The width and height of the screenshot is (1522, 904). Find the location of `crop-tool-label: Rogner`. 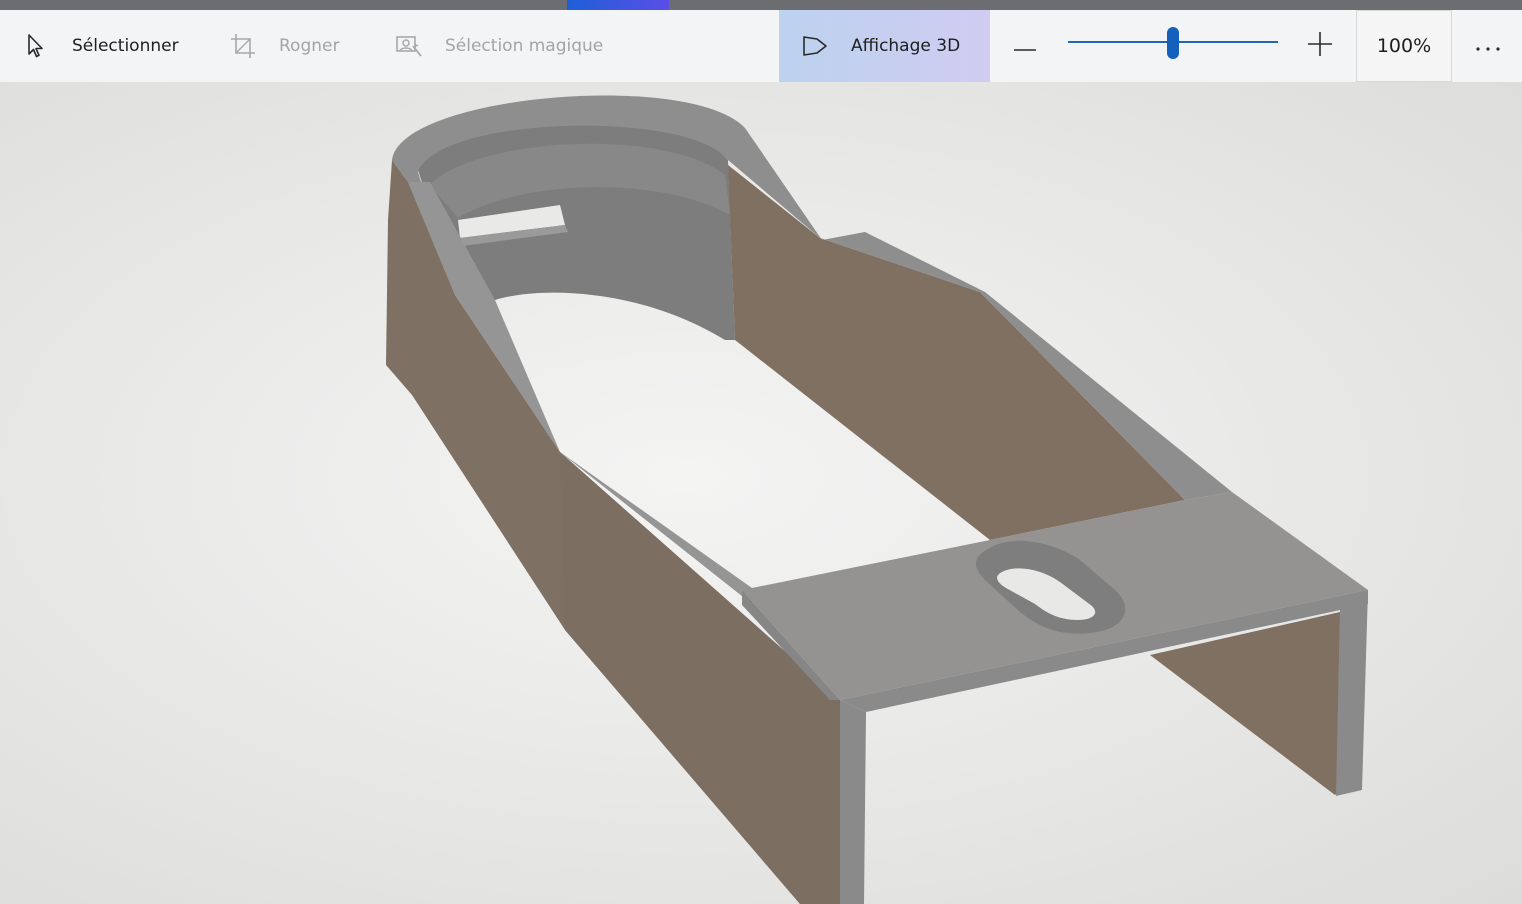

crop-tool-label: Rogner is located at coordinates (309, 46).